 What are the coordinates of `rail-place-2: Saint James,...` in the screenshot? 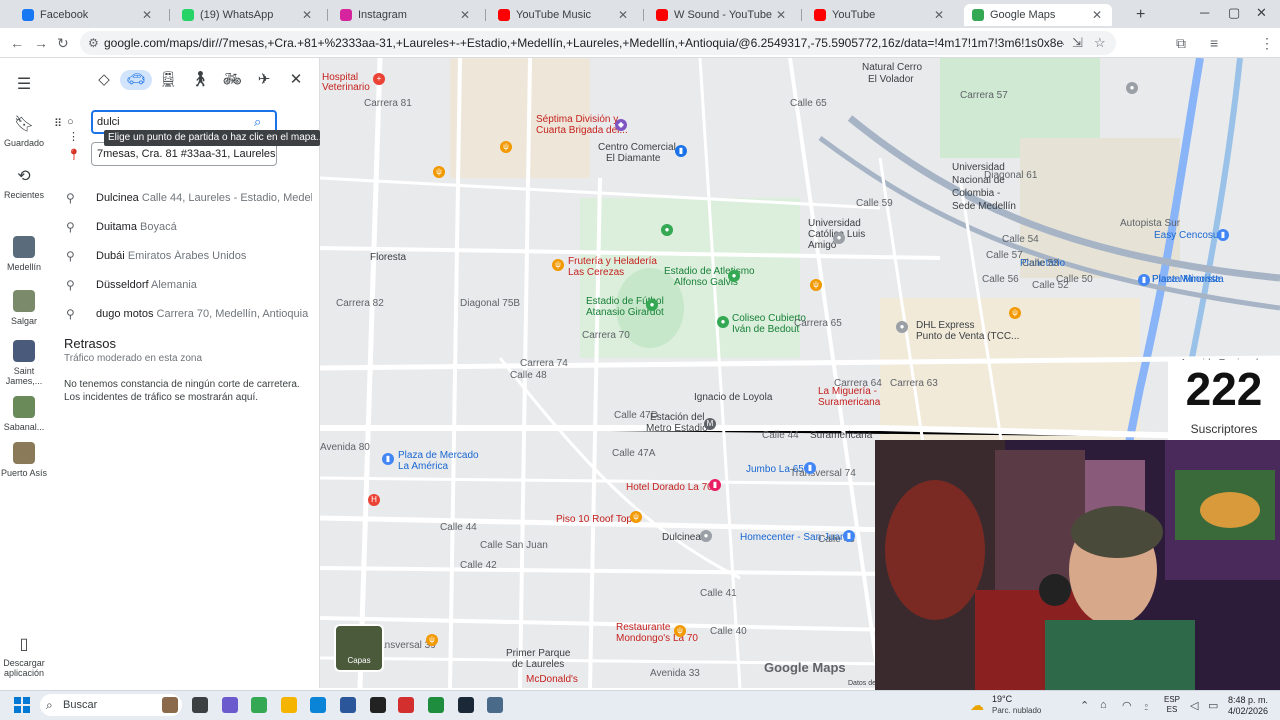 It's located at (24, 363).